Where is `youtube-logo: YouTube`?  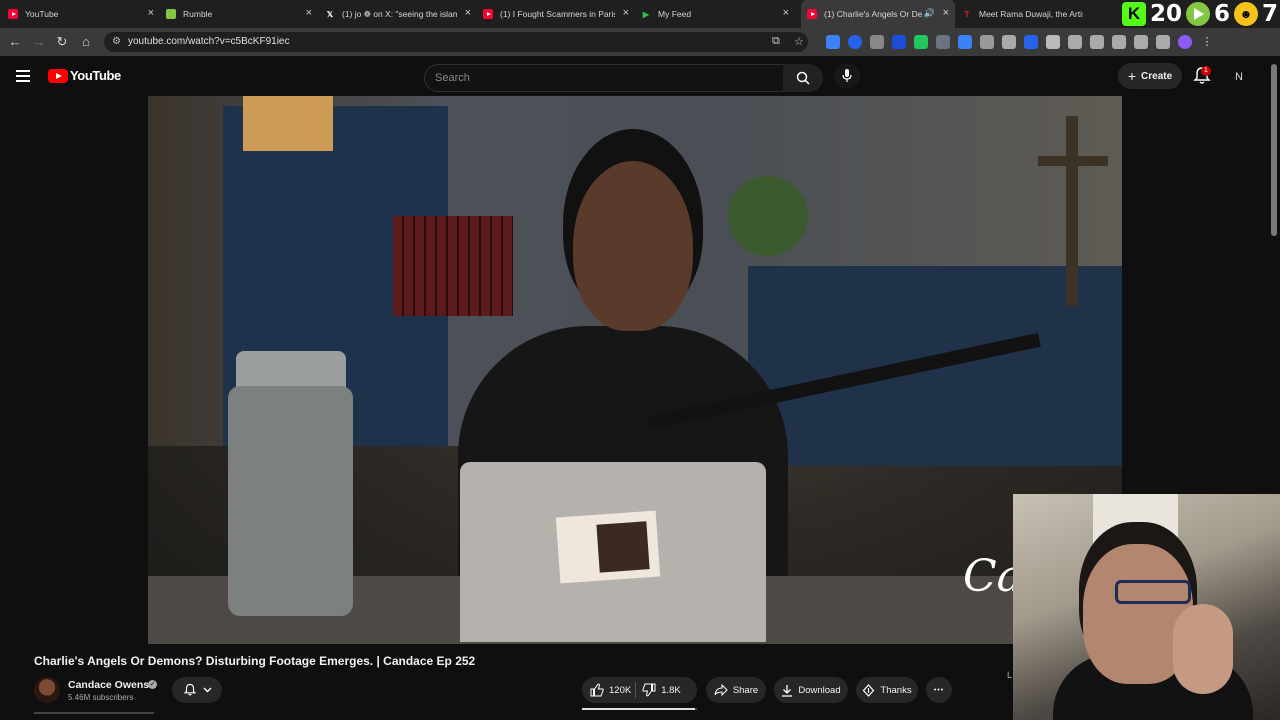
youtube-logo: YouTube is located at coordinates (84, 75).